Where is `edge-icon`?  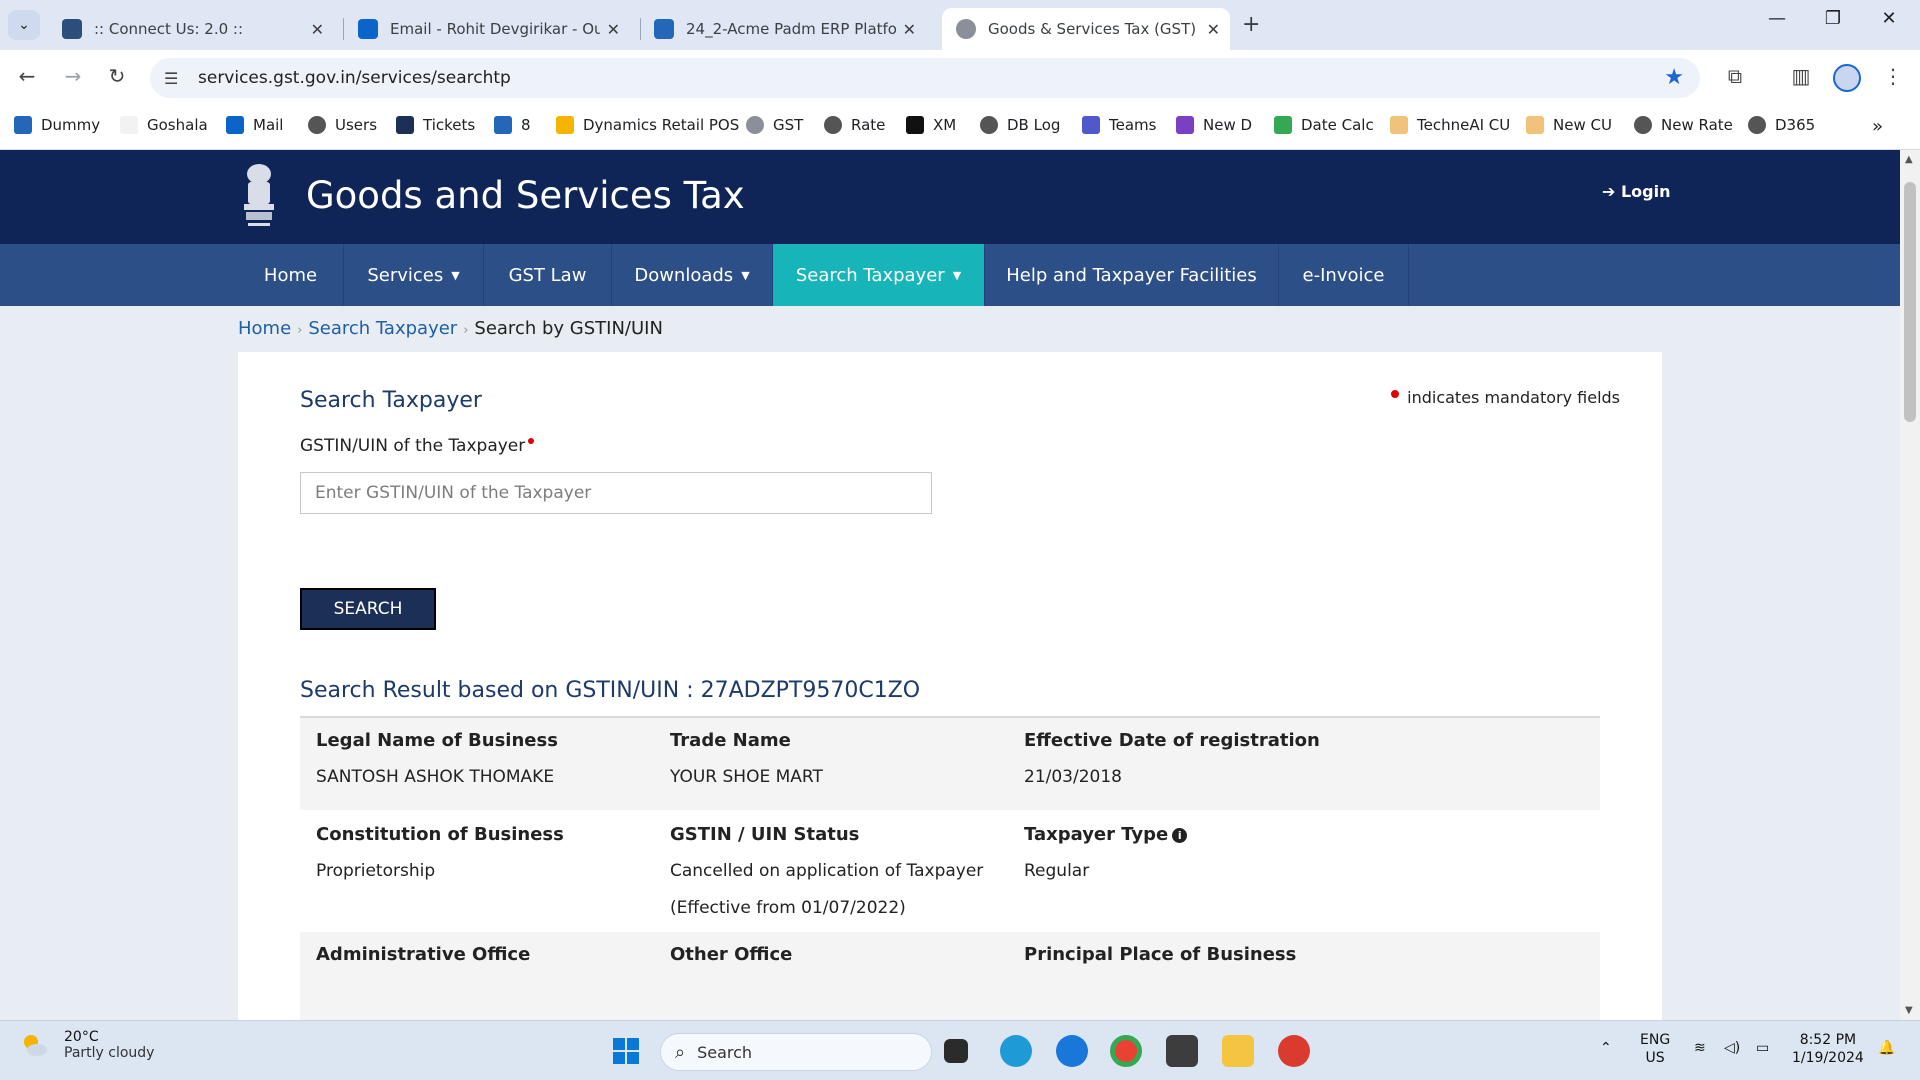
edge-icon is located at coordinates (1016, 1051).